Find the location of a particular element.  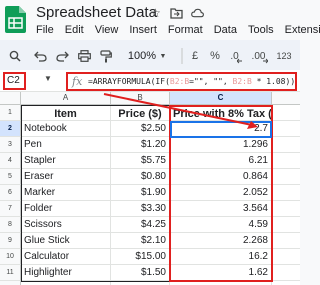

row-header-7: 7 is located at coordinates (10, 209).